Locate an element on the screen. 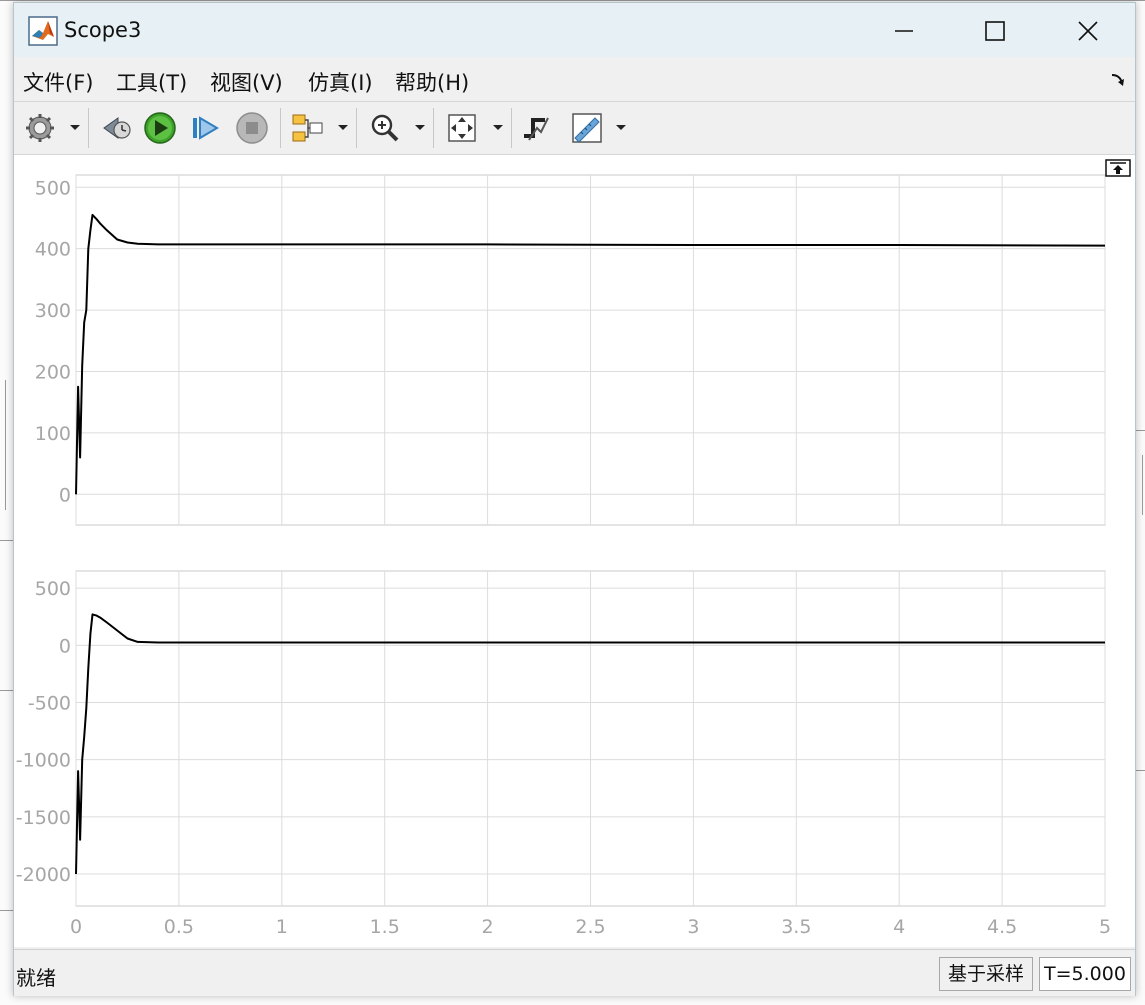 This screenshot has height=1005, width=1145. settings-dropdown-arrow is located at coordinates (75, 127).